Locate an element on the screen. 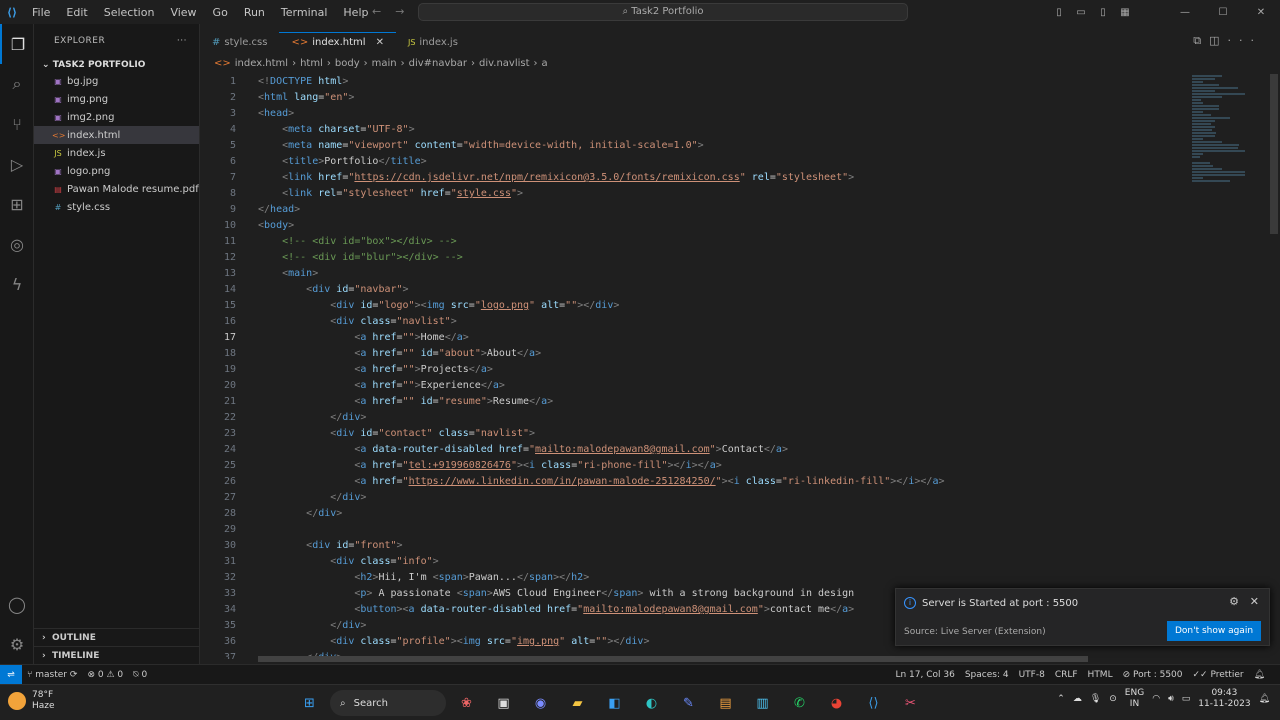 The image size is (1280, 720). toggle-secondary-sidebar-icon: ▯ is located at coordinates (1103, 12).